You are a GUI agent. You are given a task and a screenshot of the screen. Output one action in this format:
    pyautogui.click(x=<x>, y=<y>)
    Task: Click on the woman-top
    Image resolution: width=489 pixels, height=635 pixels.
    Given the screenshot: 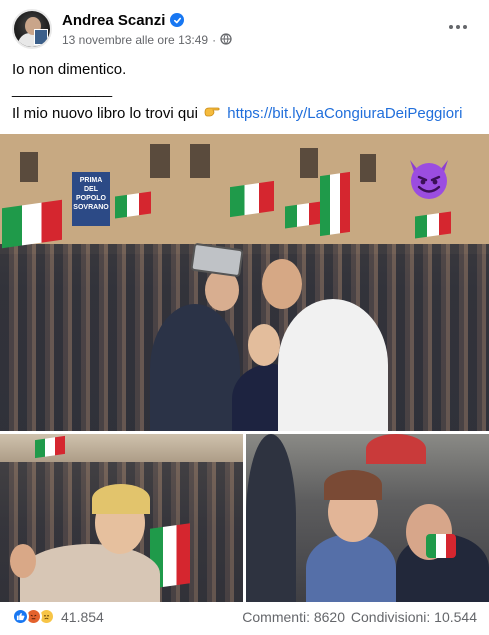 What is the action you would take?
    pyautogui.click(x=90, y=573)
    